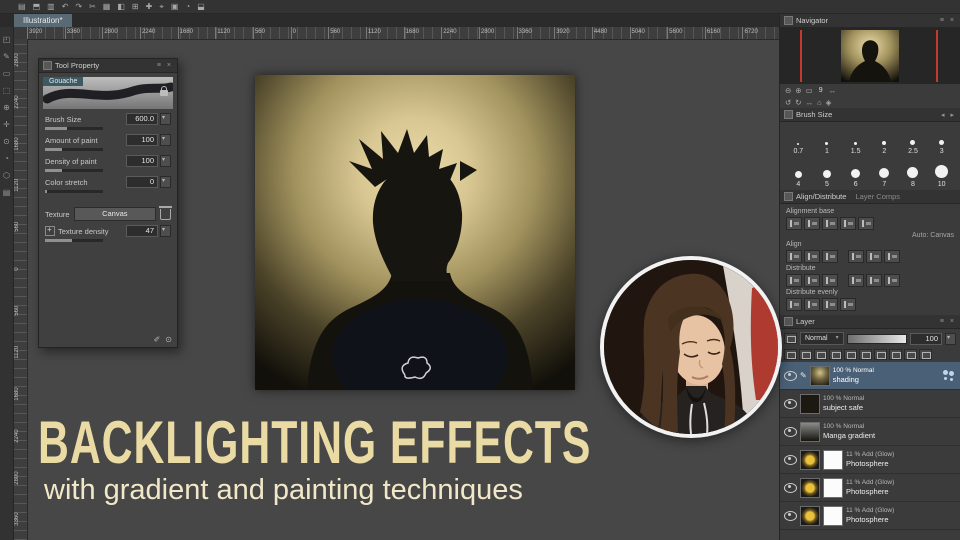 Image resolution: width=960 pixels, height=540 pixels. Describe the element at coordinates (798, 140) in the screenshot. I see `brush-preset: 0.7` at that location.